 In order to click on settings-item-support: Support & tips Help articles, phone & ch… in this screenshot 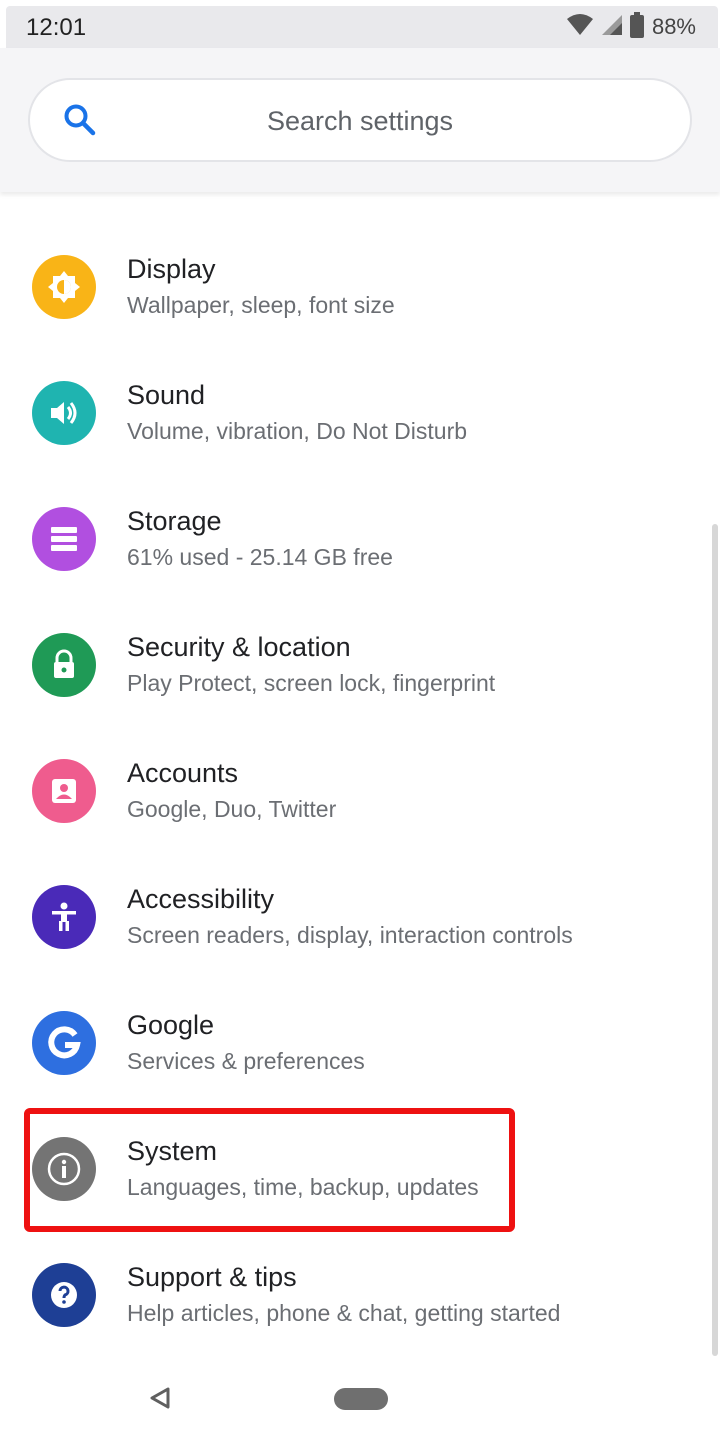, I will do `click(360, 1295)`.